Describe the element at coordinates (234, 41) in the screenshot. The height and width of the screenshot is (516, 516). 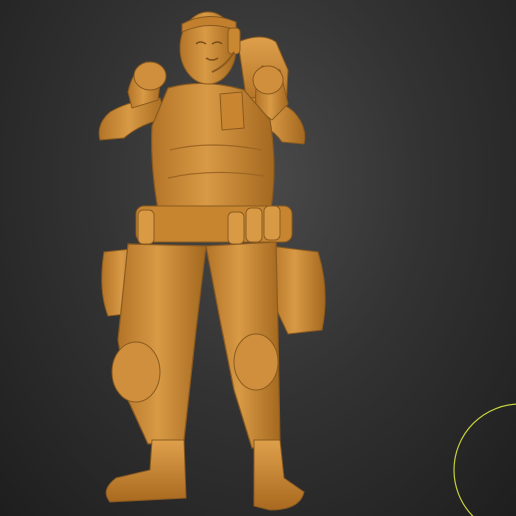
I see `headset-earcup` at that location.